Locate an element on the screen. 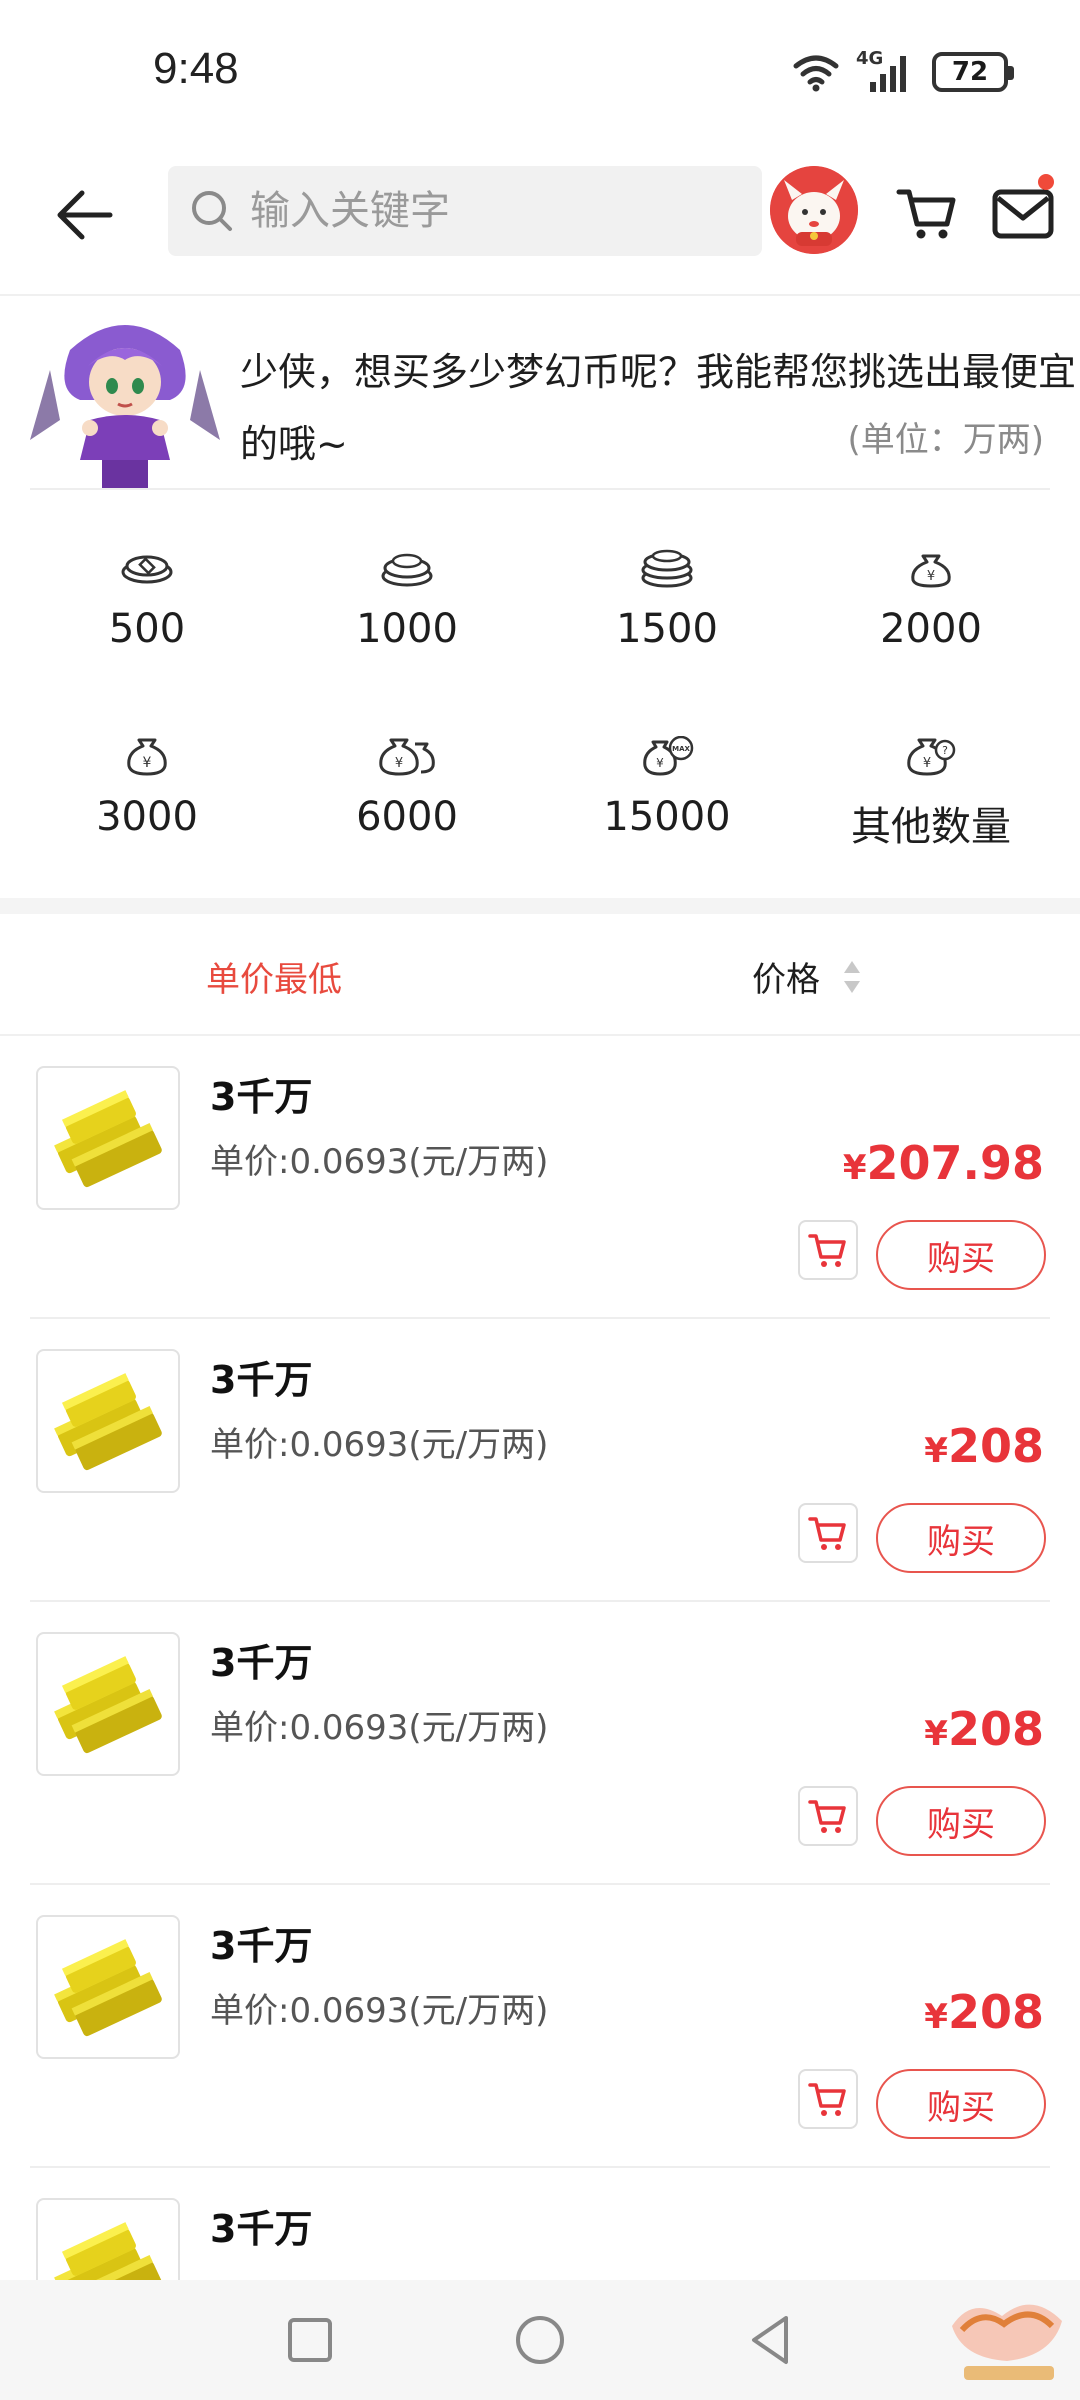  game-logo-watermark is located at coordinates (1007, 2342).